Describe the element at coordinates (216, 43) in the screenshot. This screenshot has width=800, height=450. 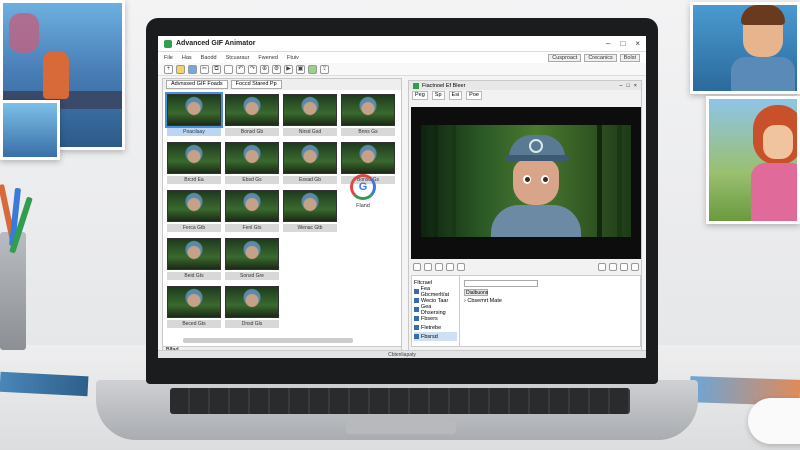
I see `app-title: Advanced GIF Animator` at that location.